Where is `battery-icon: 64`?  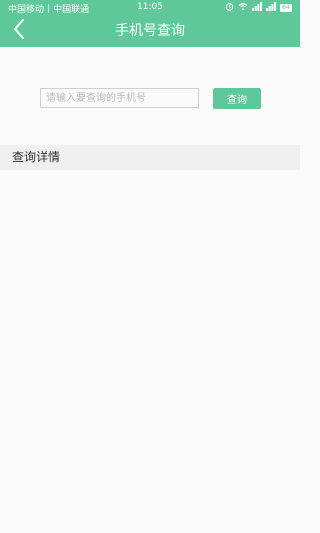
battery-icon: 64 is located at coordinates (286, 8).